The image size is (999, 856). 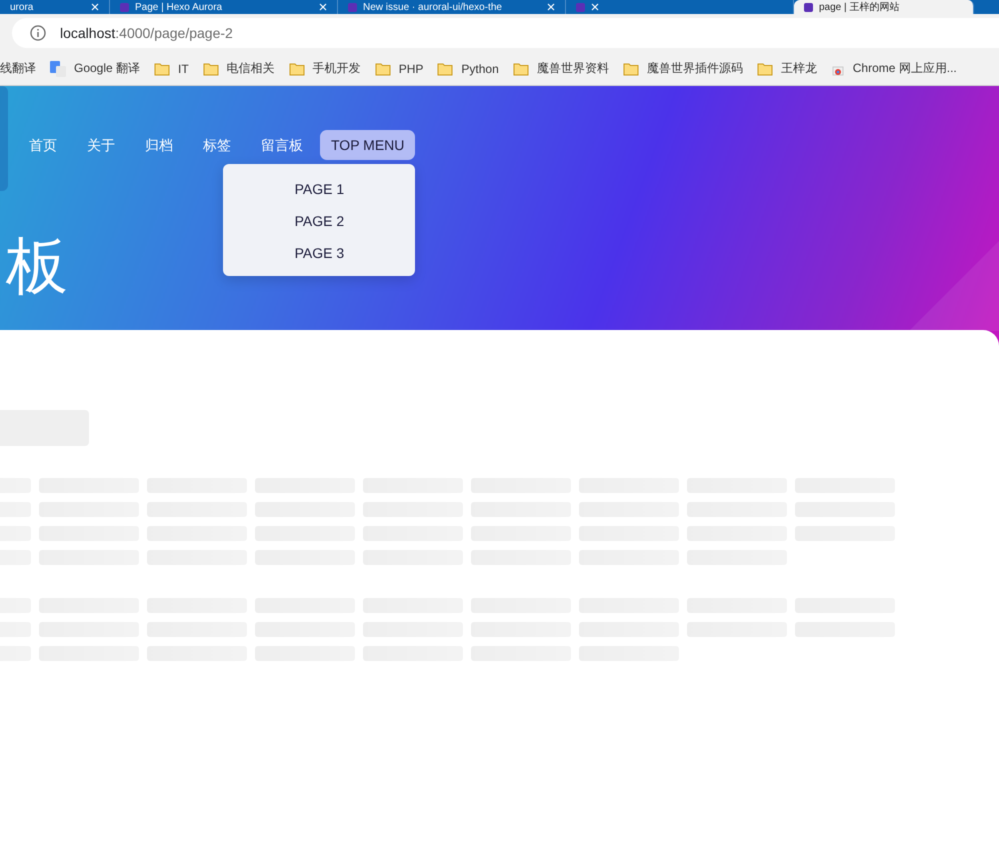 What do you see at coordinates (171, 69) in the screenshot?
I see `bookmark: IT` at bounding box center [171, 69].